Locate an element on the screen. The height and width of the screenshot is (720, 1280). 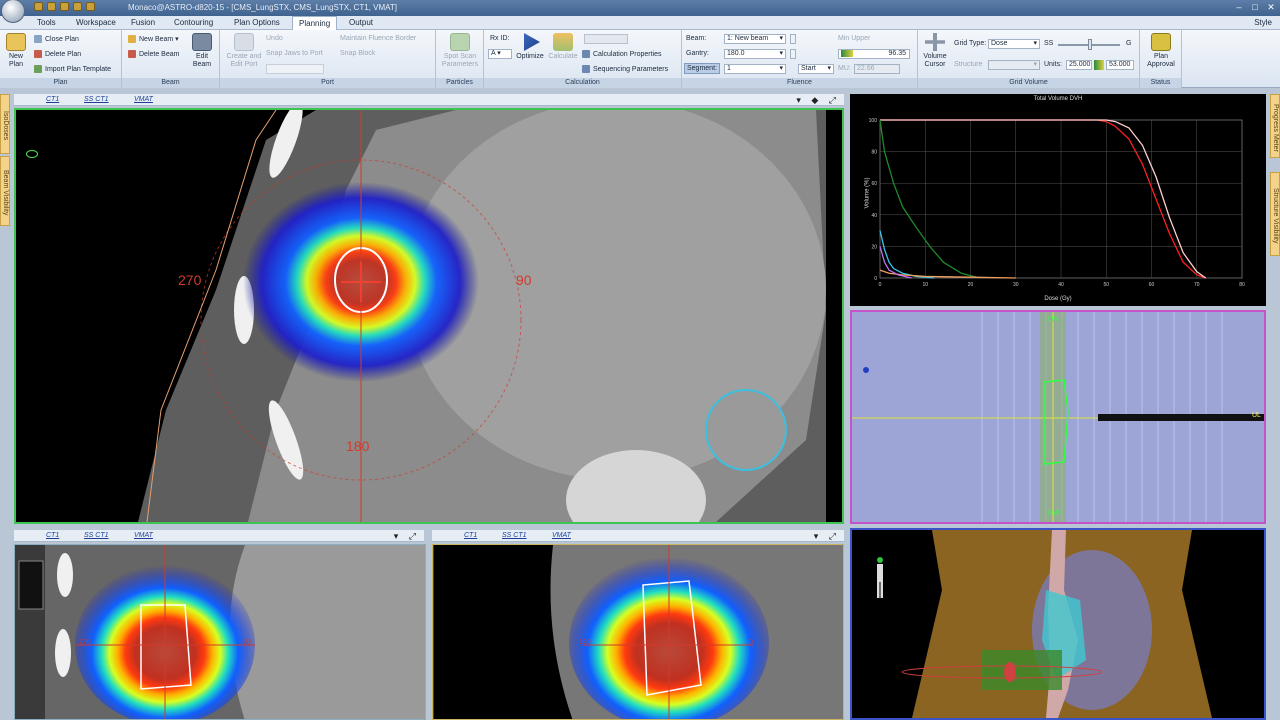
sagittal-angle-180: 180 is located at coordinates (585, 642).